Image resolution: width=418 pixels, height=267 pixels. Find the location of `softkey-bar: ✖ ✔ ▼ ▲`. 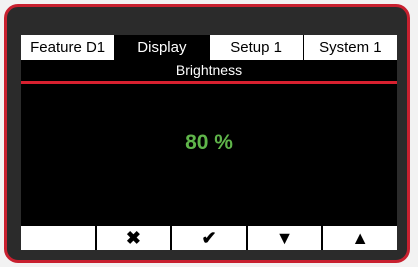

softkey-bar: ✖ ✔ ▼ ▲ is located at coordinates (209, 238).